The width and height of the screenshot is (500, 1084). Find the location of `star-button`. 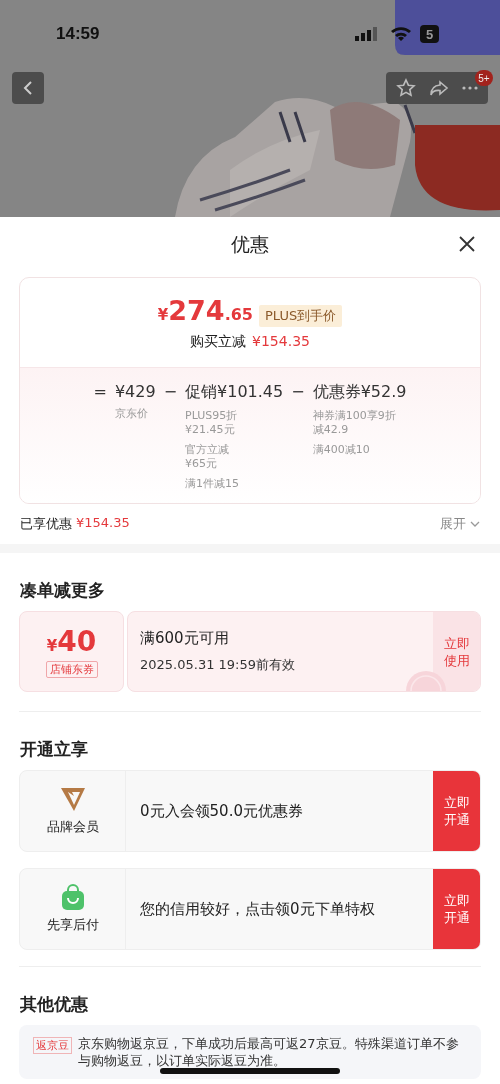

star-button is located at coordinates (406, 88).